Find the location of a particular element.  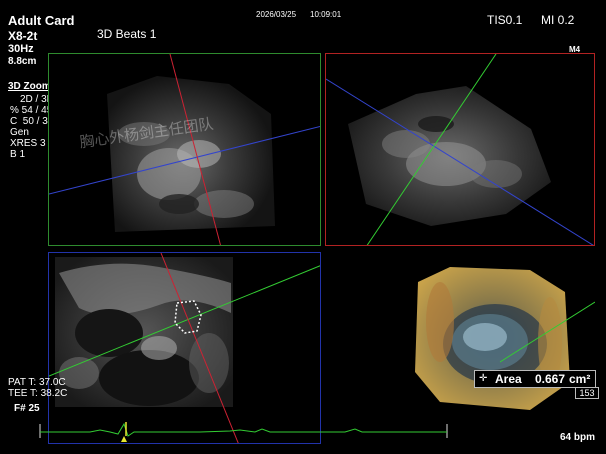

zoom-line-gain: % 54 / 45 is located at coordinates (31, 110).